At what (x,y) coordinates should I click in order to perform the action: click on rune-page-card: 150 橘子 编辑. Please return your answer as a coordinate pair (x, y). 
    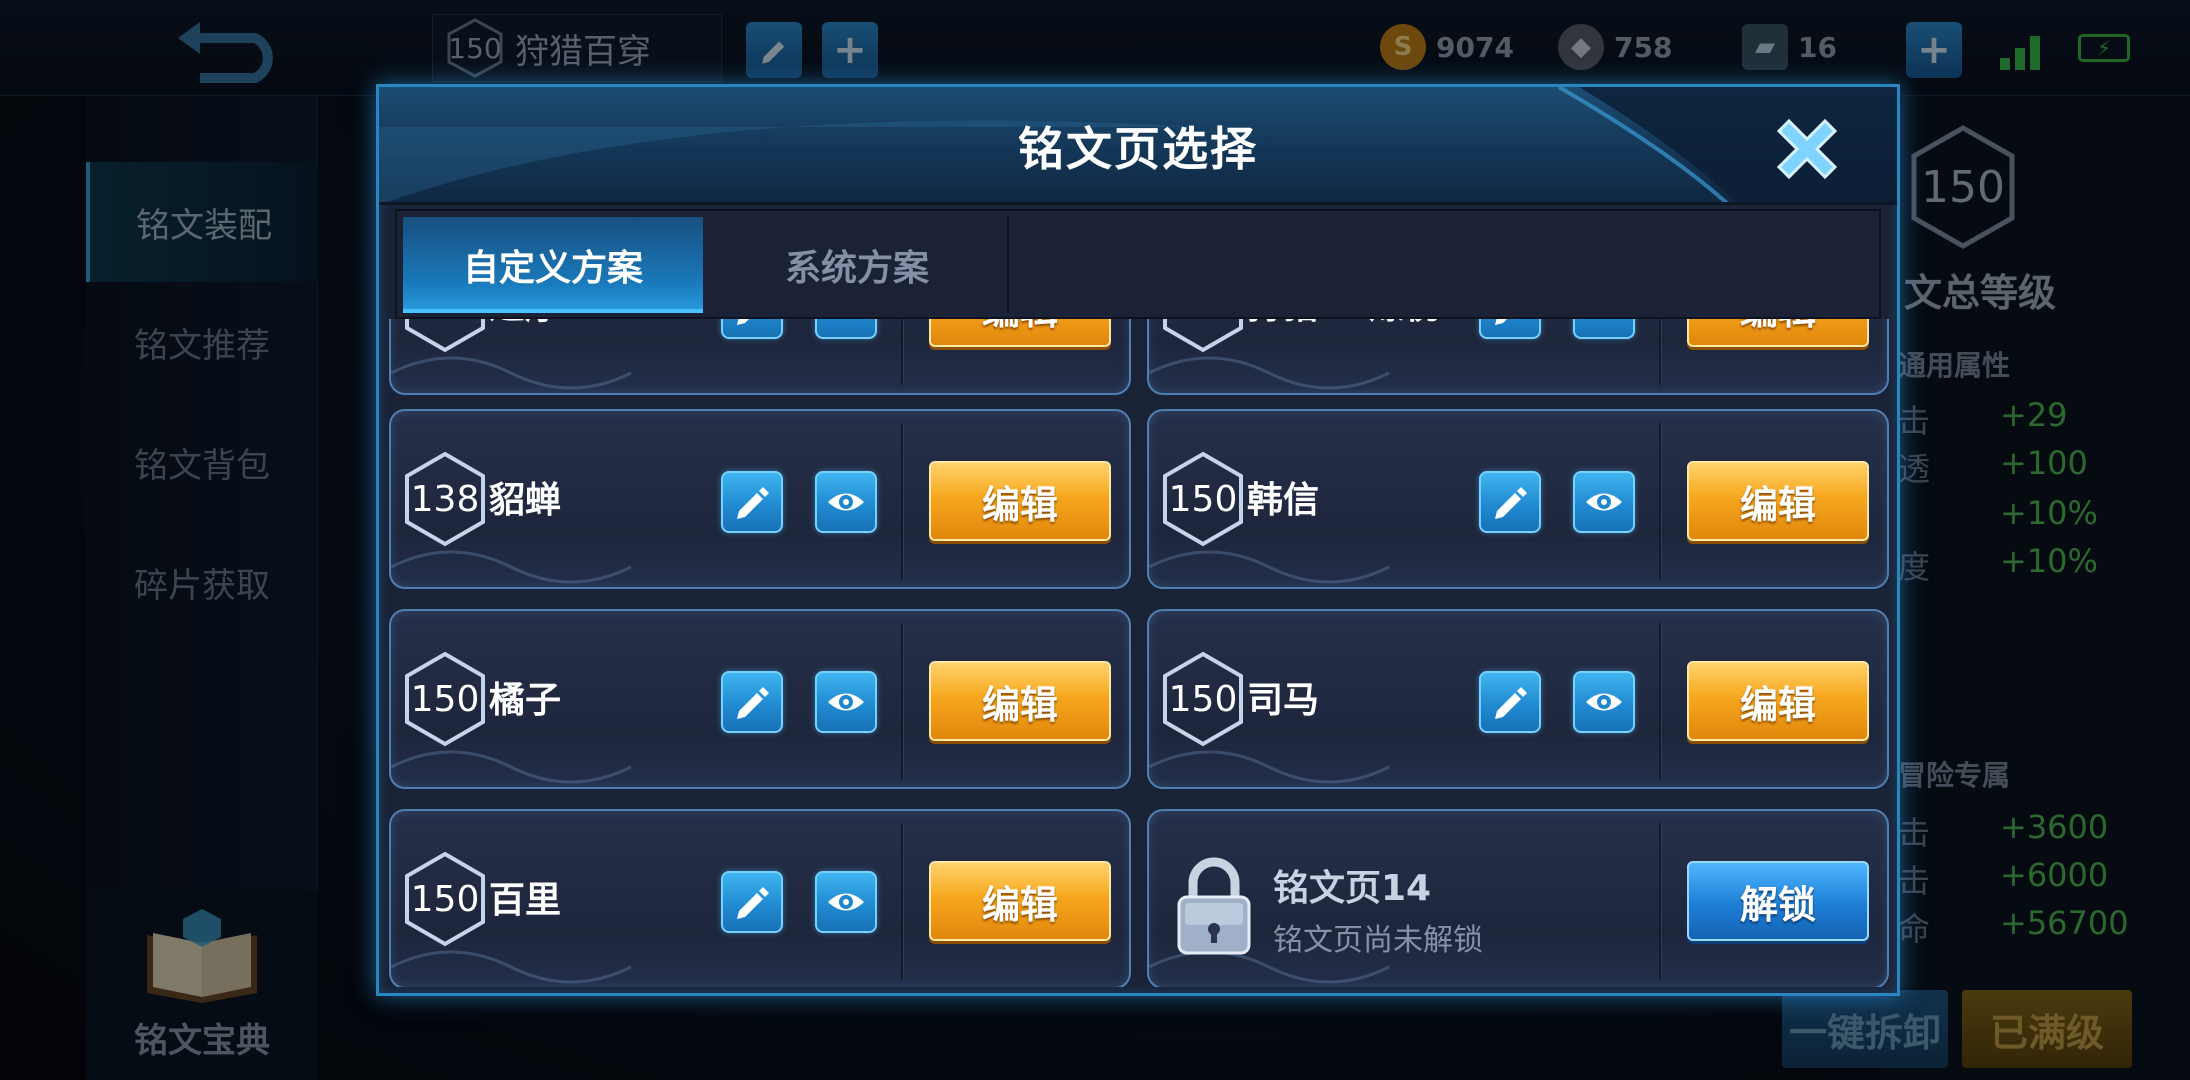
    Looking at the image, I should click on (760, 699).